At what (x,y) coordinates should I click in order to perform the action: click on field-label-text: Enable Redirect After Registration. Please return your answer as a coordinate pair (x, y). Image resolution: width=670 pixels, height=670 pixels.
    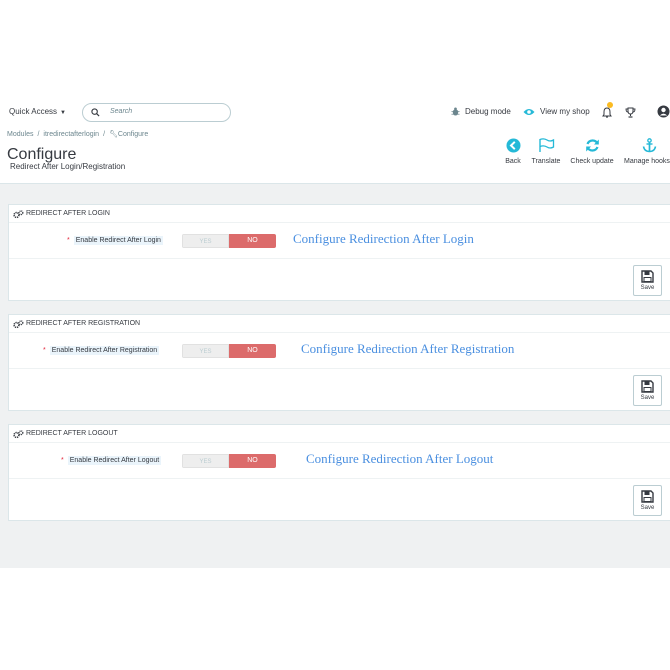
    Looking at the image, I should click on (104, 350).